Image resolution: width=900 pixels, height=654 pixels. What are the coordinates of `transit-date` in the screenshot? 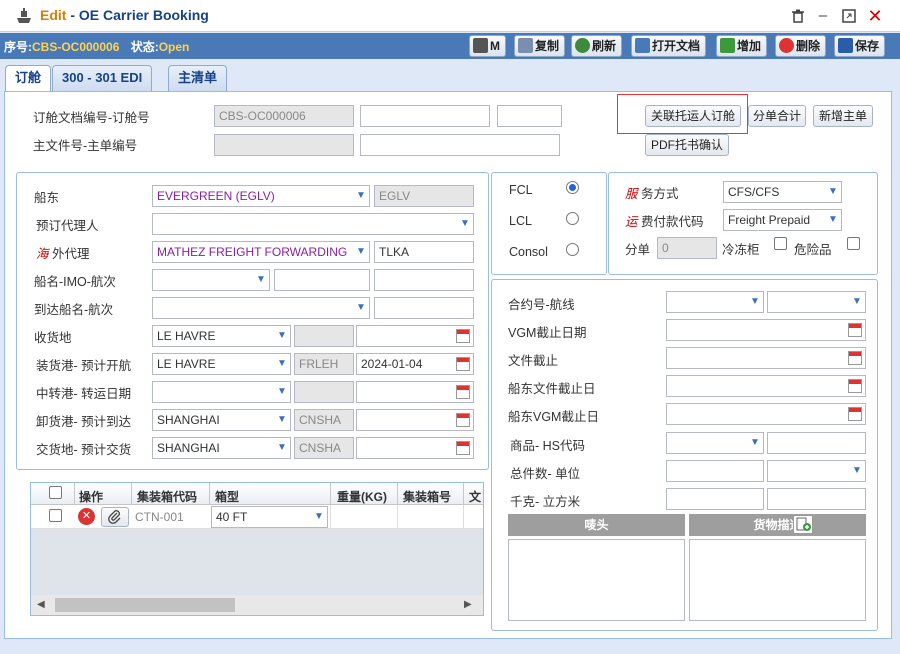 It's located at (415, 392).